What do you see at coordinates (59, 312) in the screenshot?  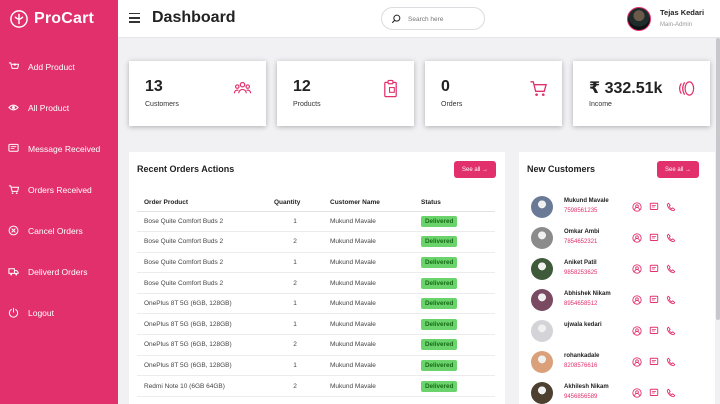 I see `sidebar-item-logout: Logout` at bounding box center [59, 312].